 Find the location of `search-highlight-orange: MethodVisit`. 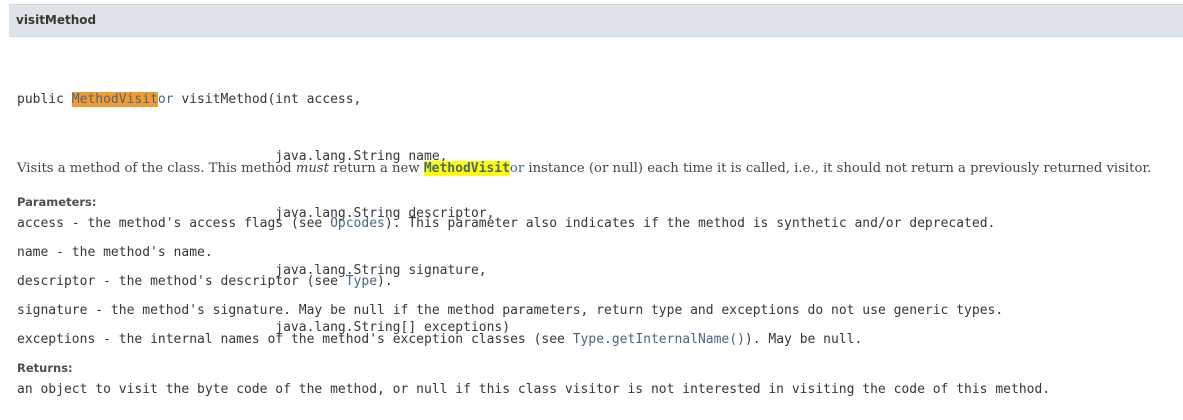

search-highlight-orange: MethodVisit is located at coordinates (114, 99).